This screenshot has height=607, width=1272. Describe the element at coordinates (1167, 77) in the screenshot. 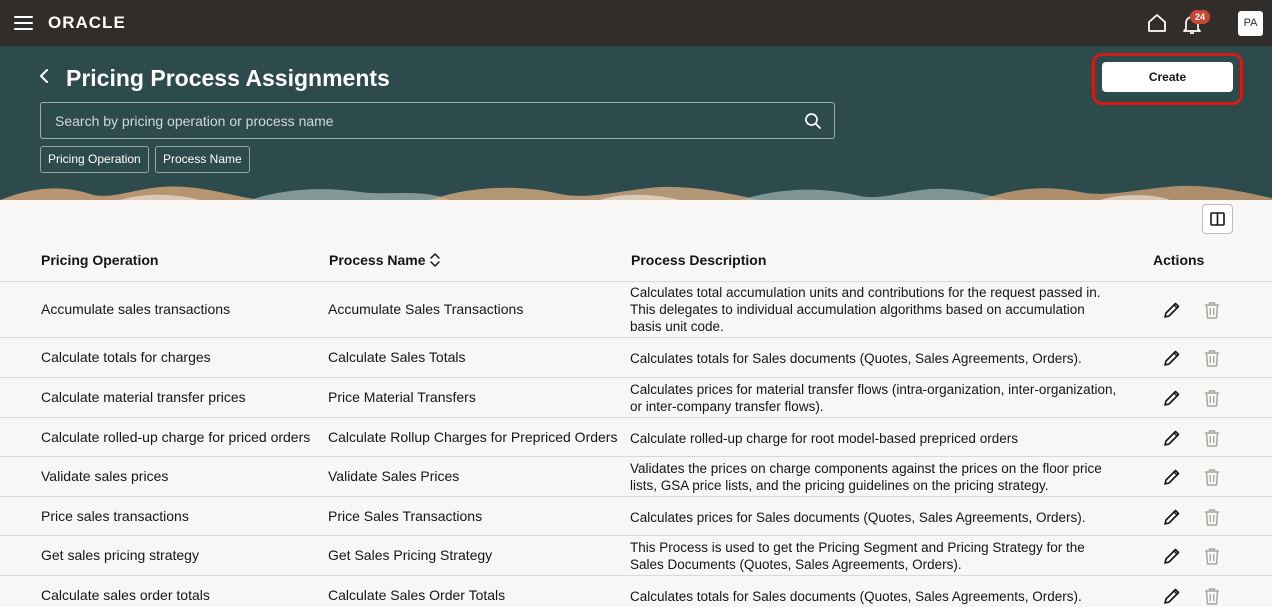

I see `create-button: Create` at that location.